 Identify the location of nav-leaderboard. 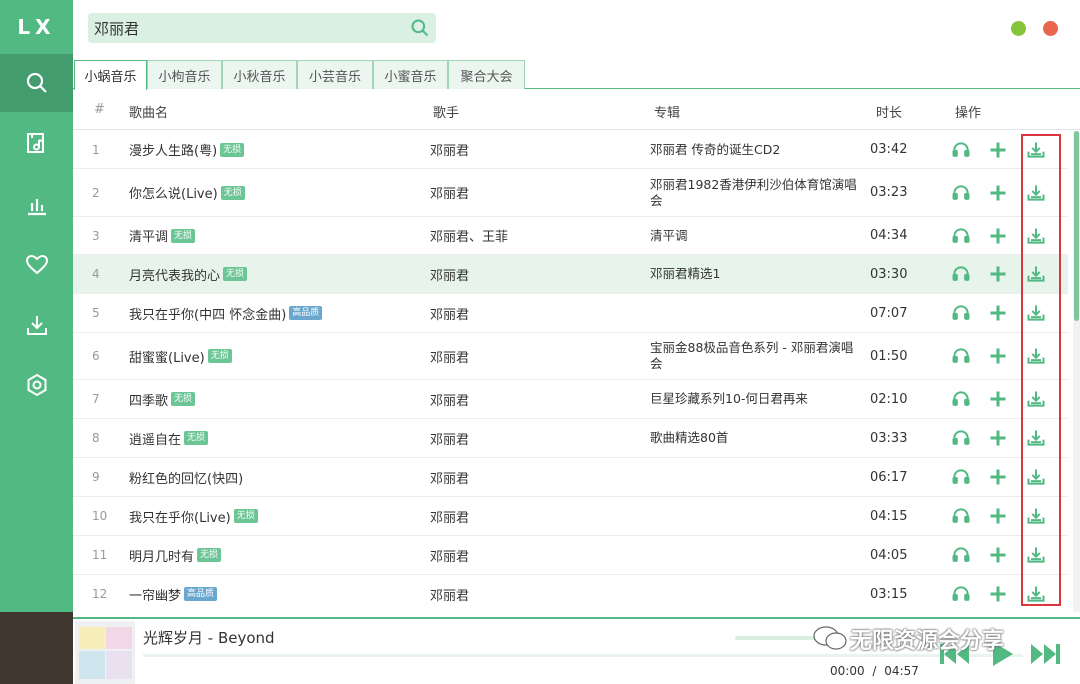
(36, 205).